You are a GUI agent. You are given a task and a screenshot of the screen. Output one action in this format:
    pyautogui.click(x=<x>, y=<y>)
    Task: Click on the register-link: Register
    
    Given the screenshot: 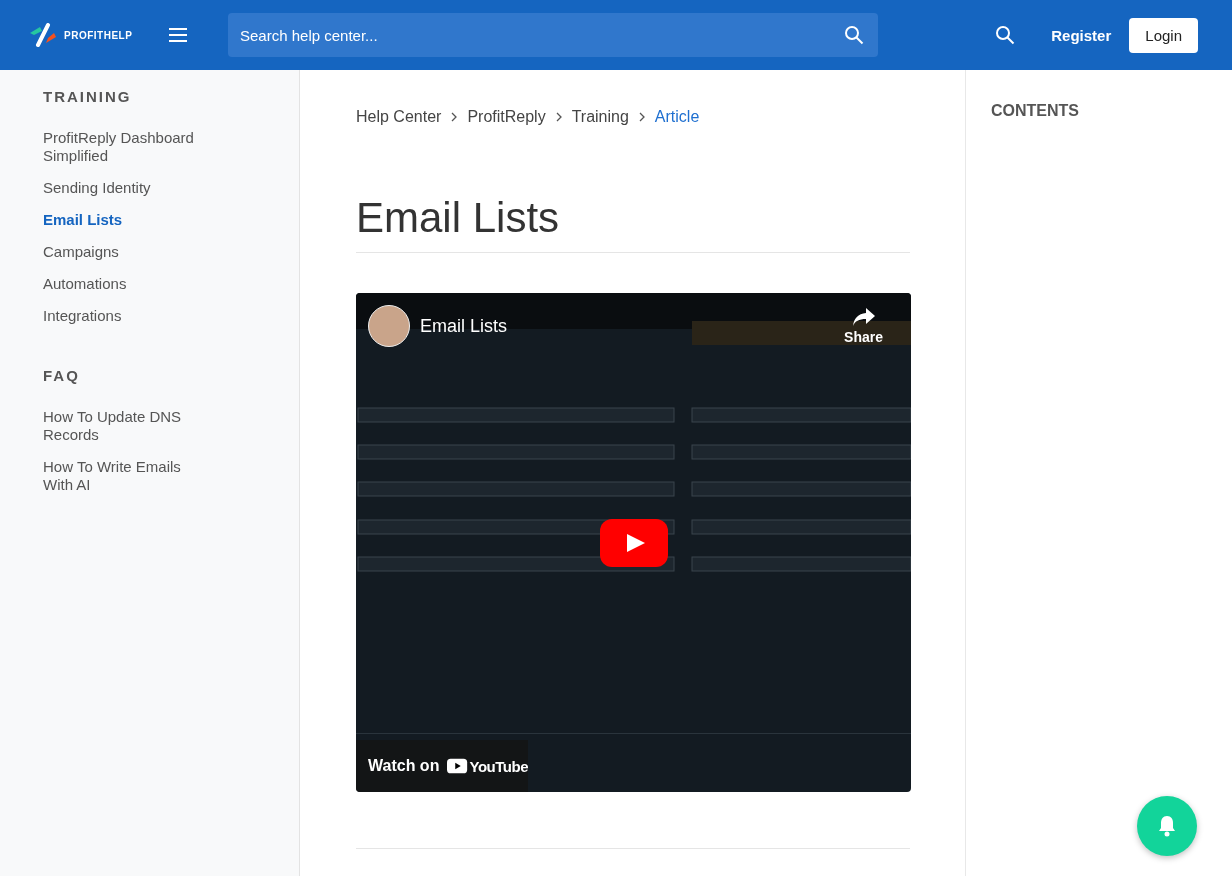 What is the action you would take?
    pyautogui.click(x=1081, y=35)
    